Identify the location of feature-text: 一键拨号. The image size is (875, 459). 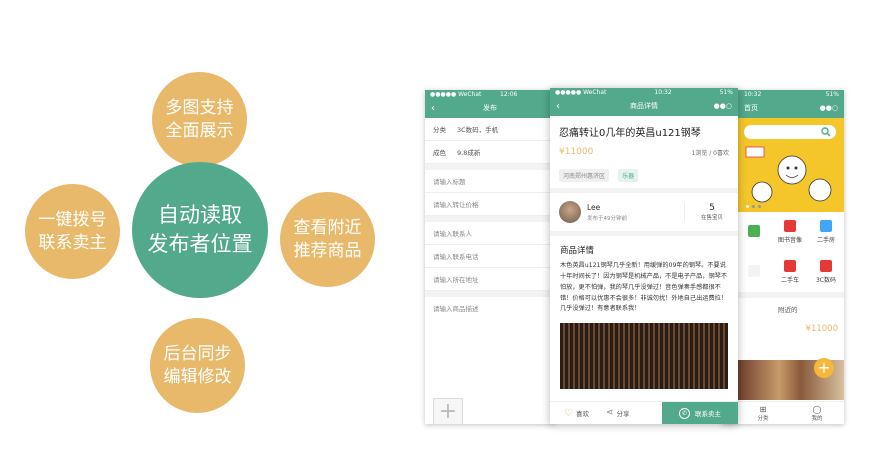
(72, 220).